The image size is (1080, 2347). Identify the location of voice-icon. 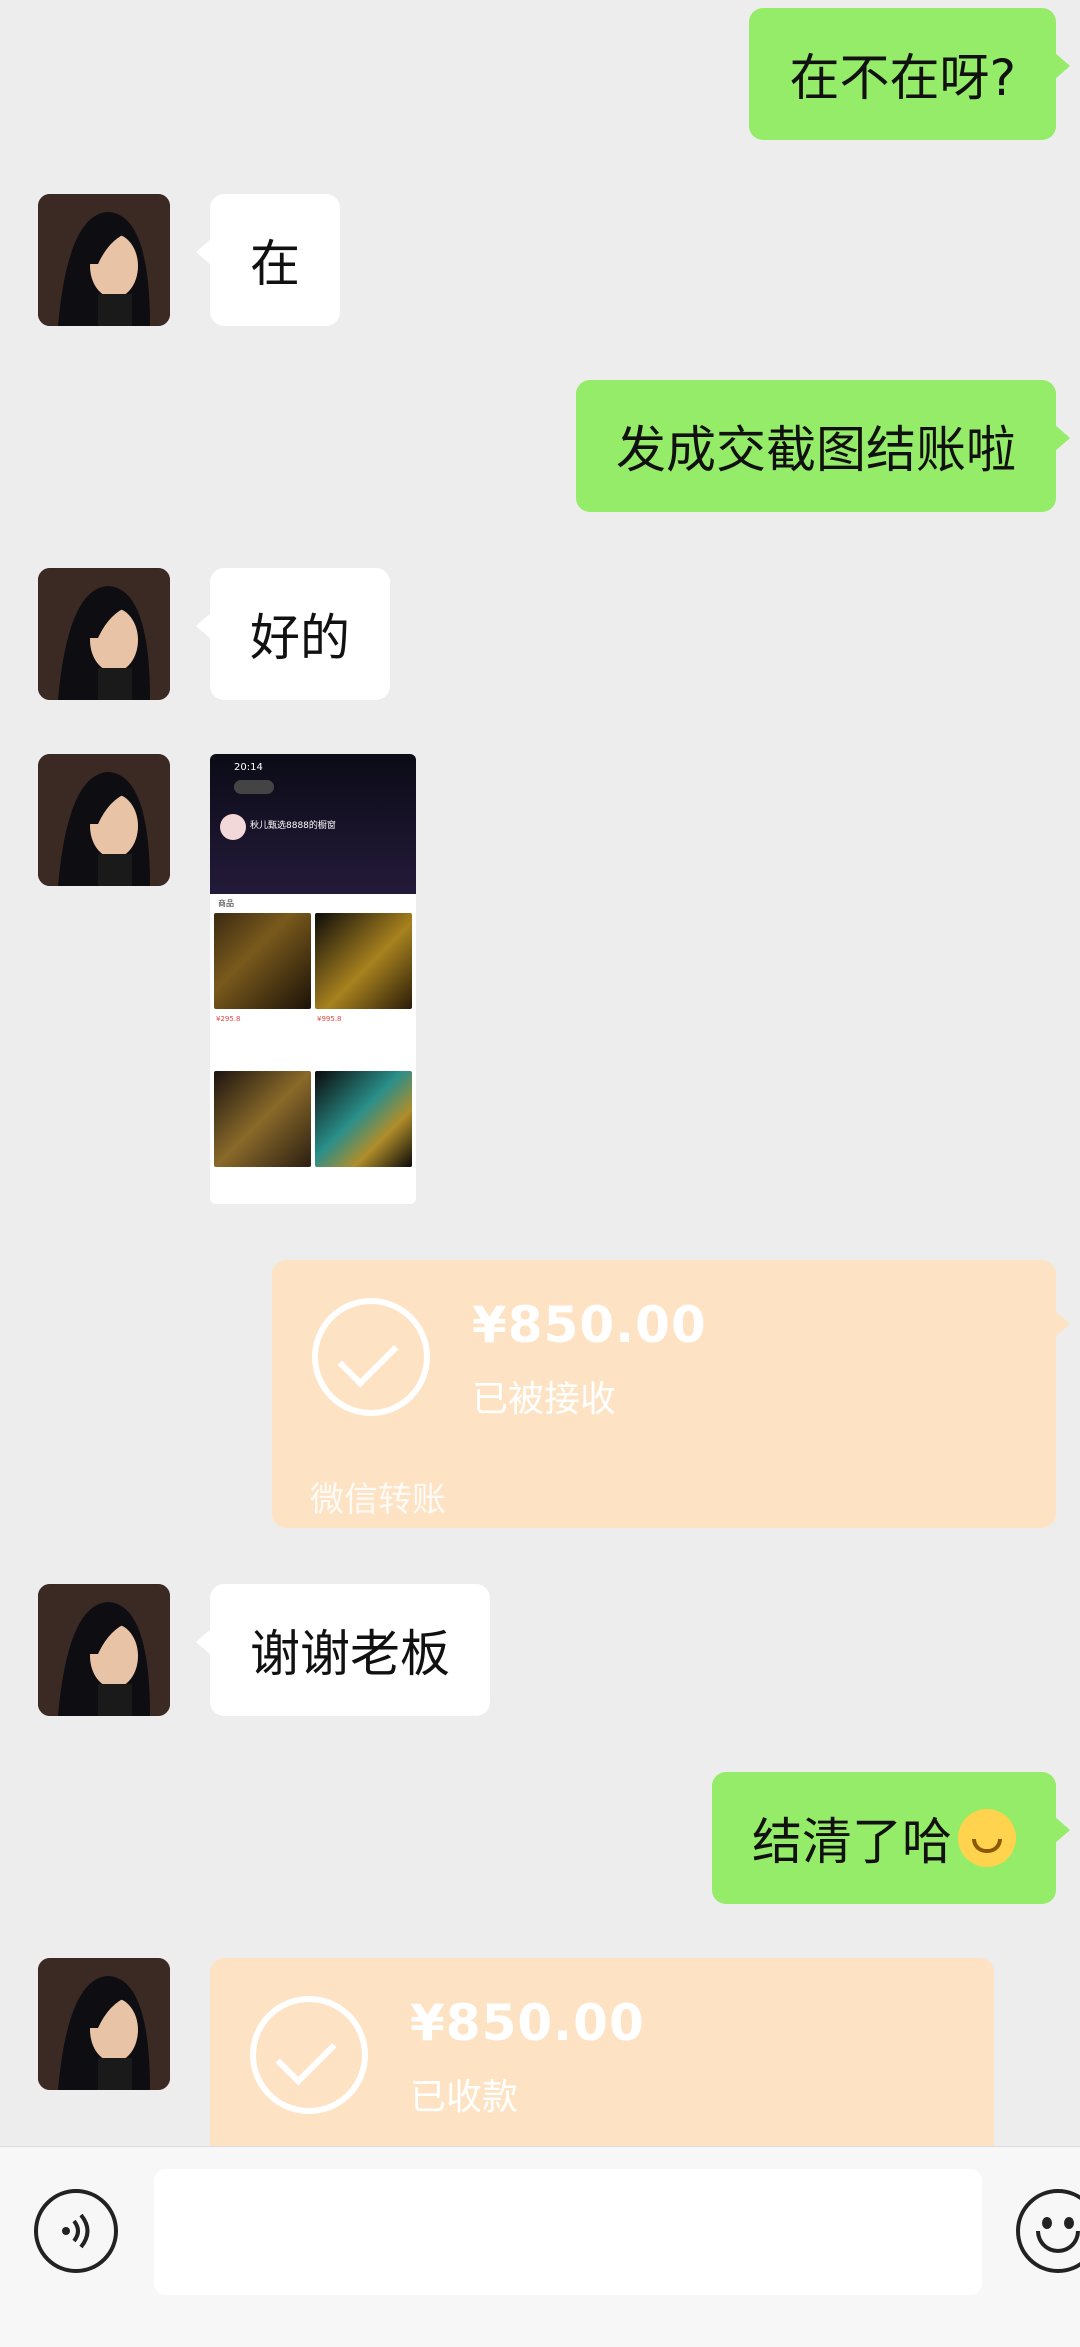
(76, 2231).